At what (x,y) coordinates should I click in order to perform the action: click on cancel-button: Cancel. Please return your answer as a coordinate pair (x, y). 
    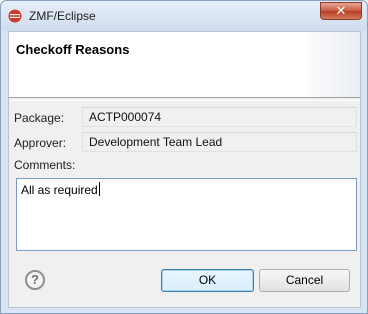
    Looking at the image, I should click on (304, 280).